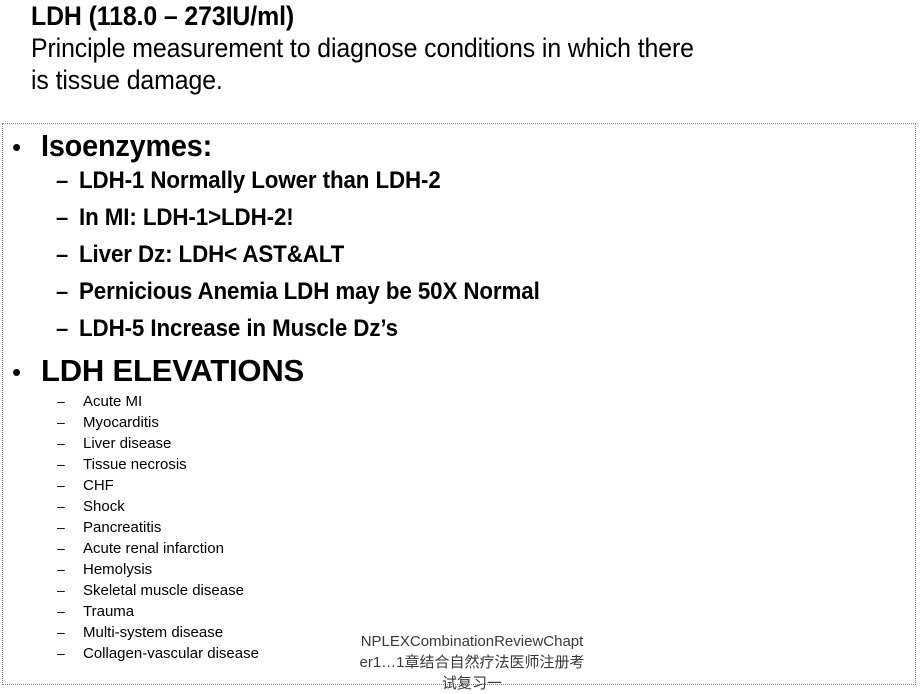 The image size is (920, 694). Describe the element at coordinates (127, 145) in the screenshot. I see `bullet-isoenzymes-label: Isoenzymes:` at that location.